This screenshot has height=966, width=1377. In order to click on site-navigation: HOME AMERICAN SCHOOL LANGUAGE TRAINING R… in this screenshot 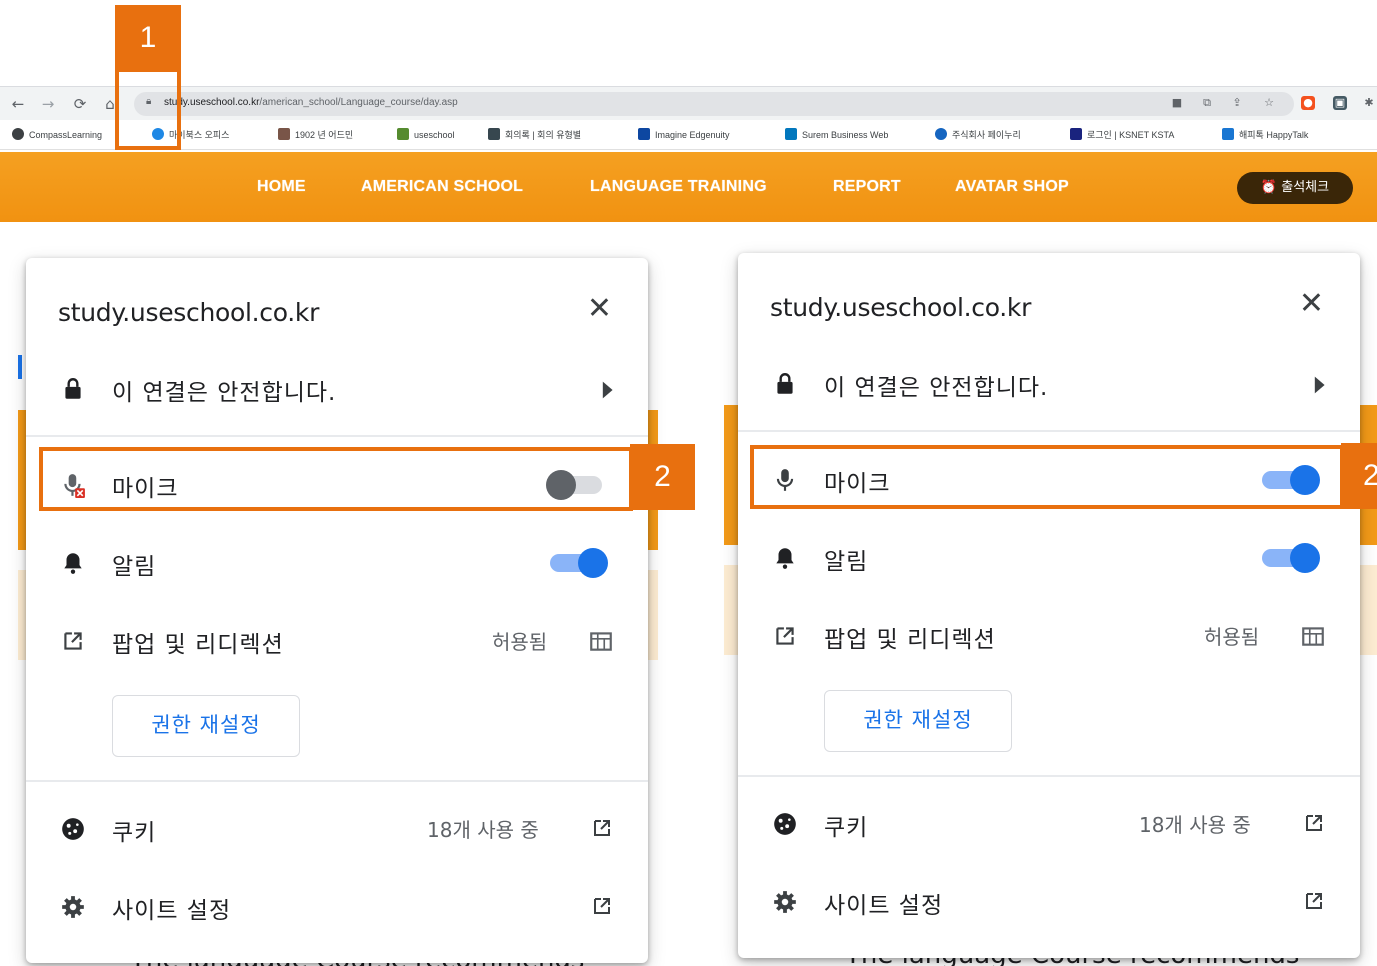, I will do `click(688, 187)`.